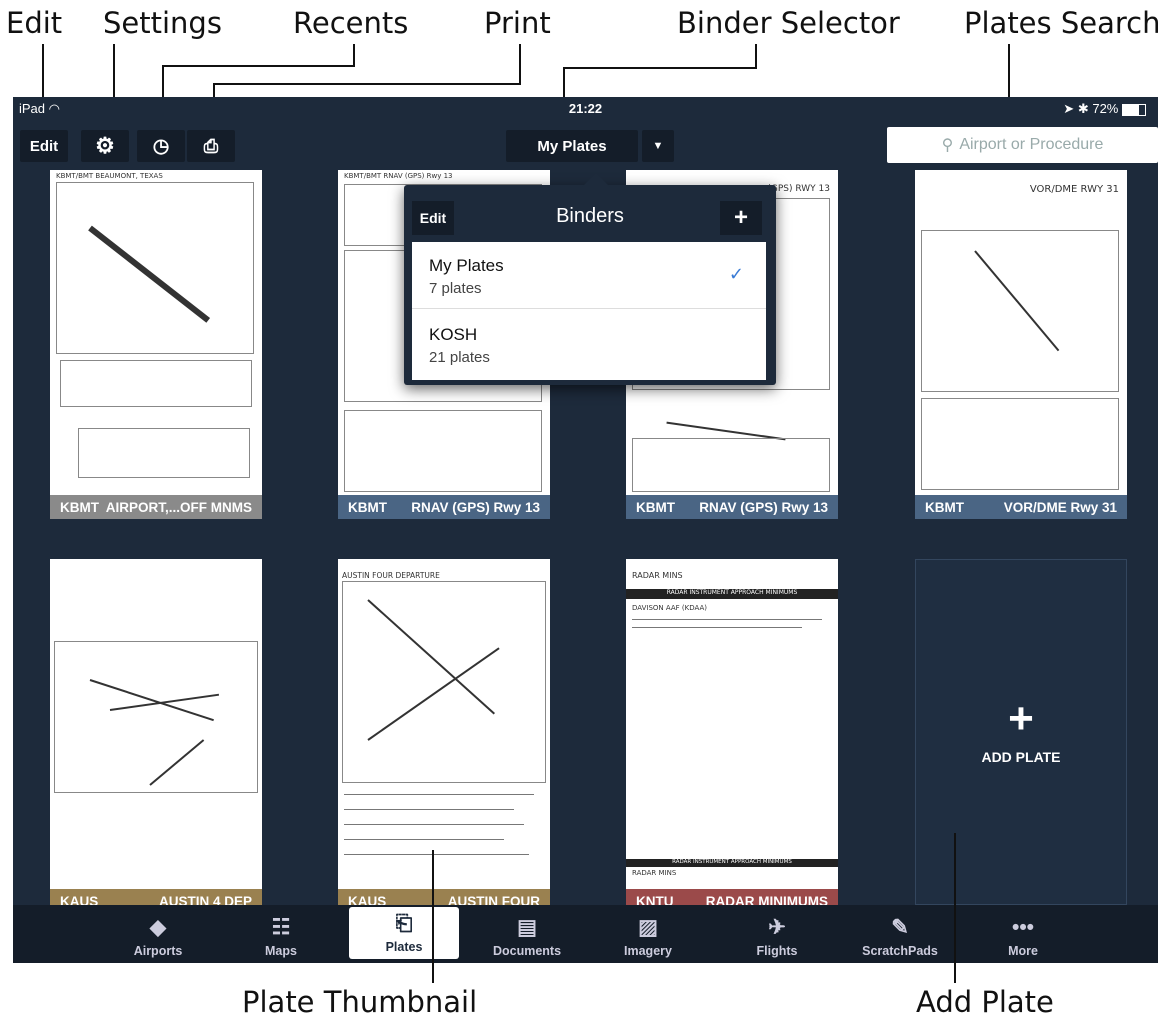 This screenshot has height=1026, width=1158. I want to click on leader-plate-thumbnail, so click(433, 916).